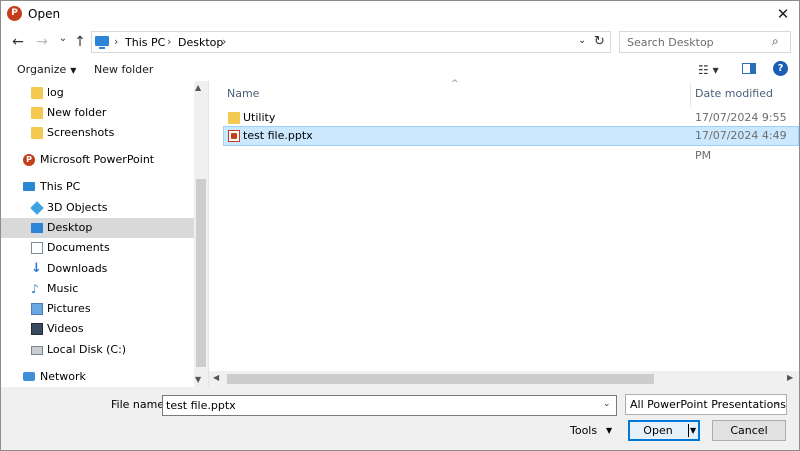  Describe the element at coordinates (511, 144) in the screenshot. I see `file-row-test-file-pptx: test file.pptx 17/07/2024 4:49 PM` at that location.